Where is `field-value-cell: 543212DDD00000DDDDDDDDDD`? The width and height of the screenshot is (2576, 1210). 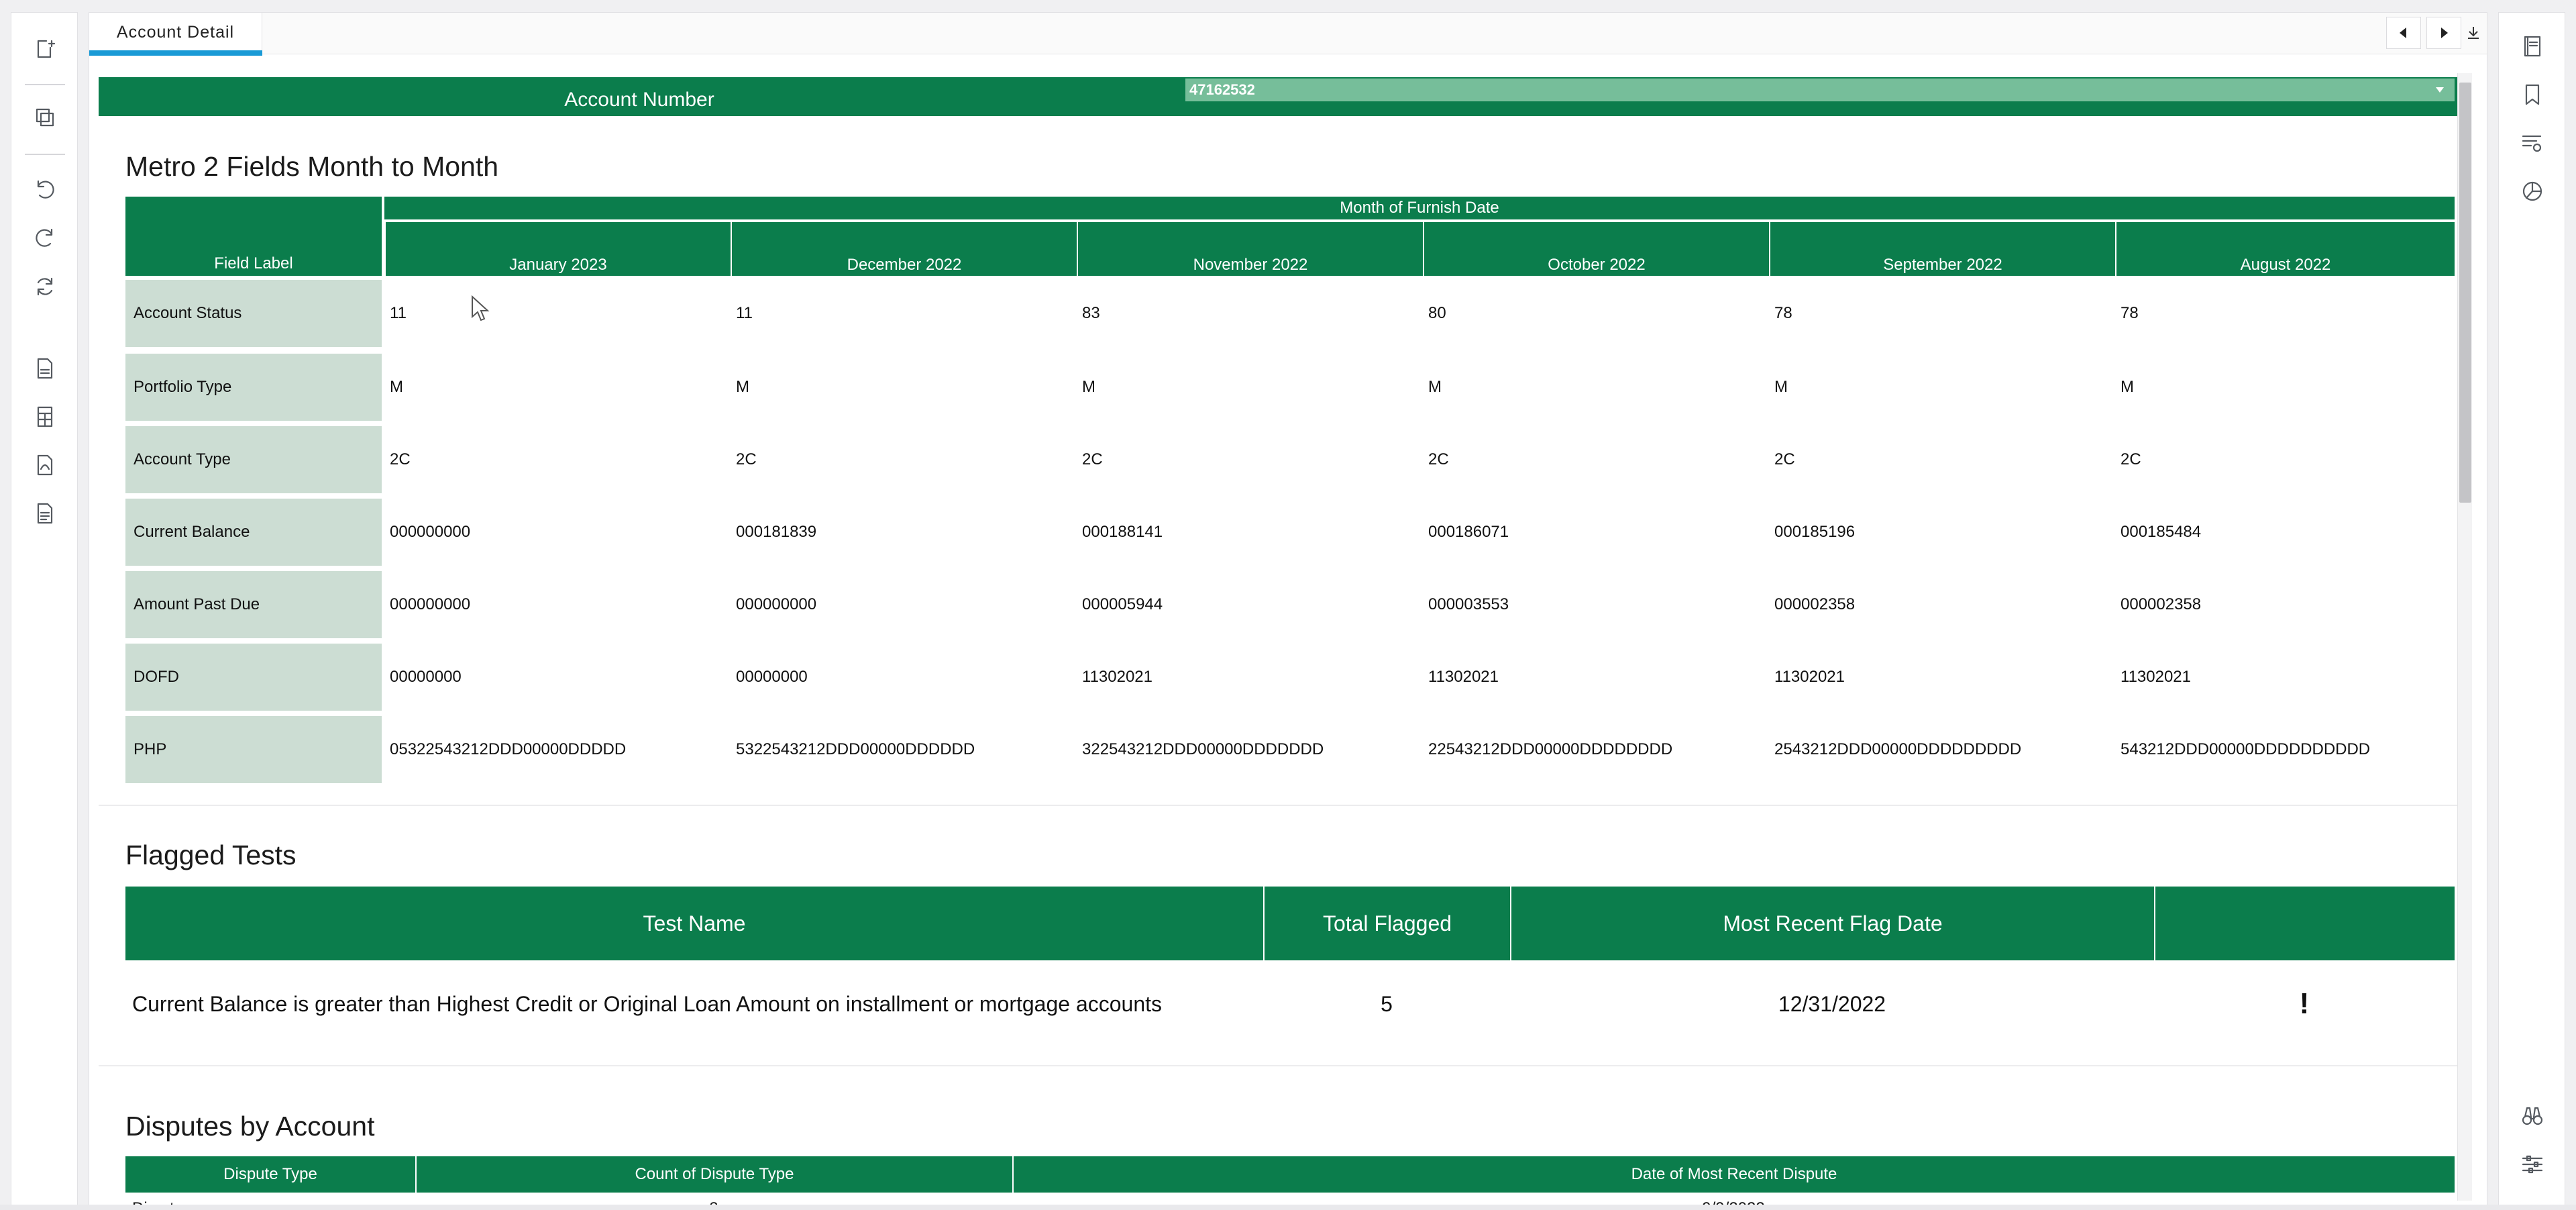 field-value-cell: 543212DDD00000DDDDDDDDDD is located at coordinates (2246, 749).